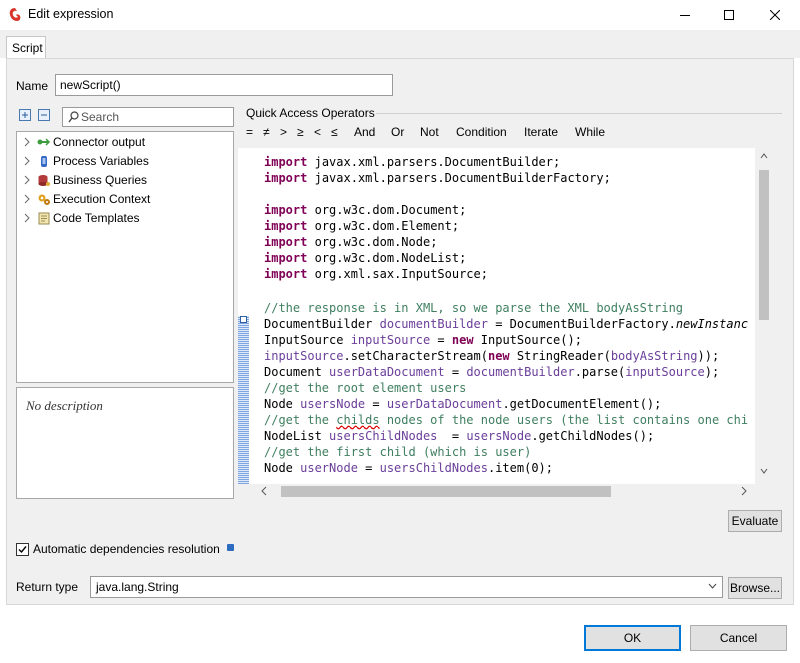  I want to click on operator-greater: >, so click(283, 132).